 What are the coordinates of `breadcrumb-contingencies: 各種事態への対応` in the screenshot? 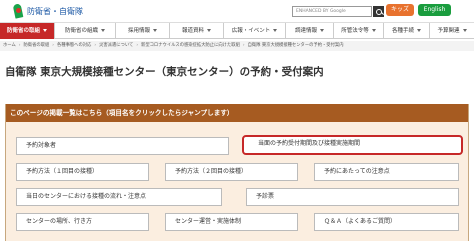 It's located at (74, 46).